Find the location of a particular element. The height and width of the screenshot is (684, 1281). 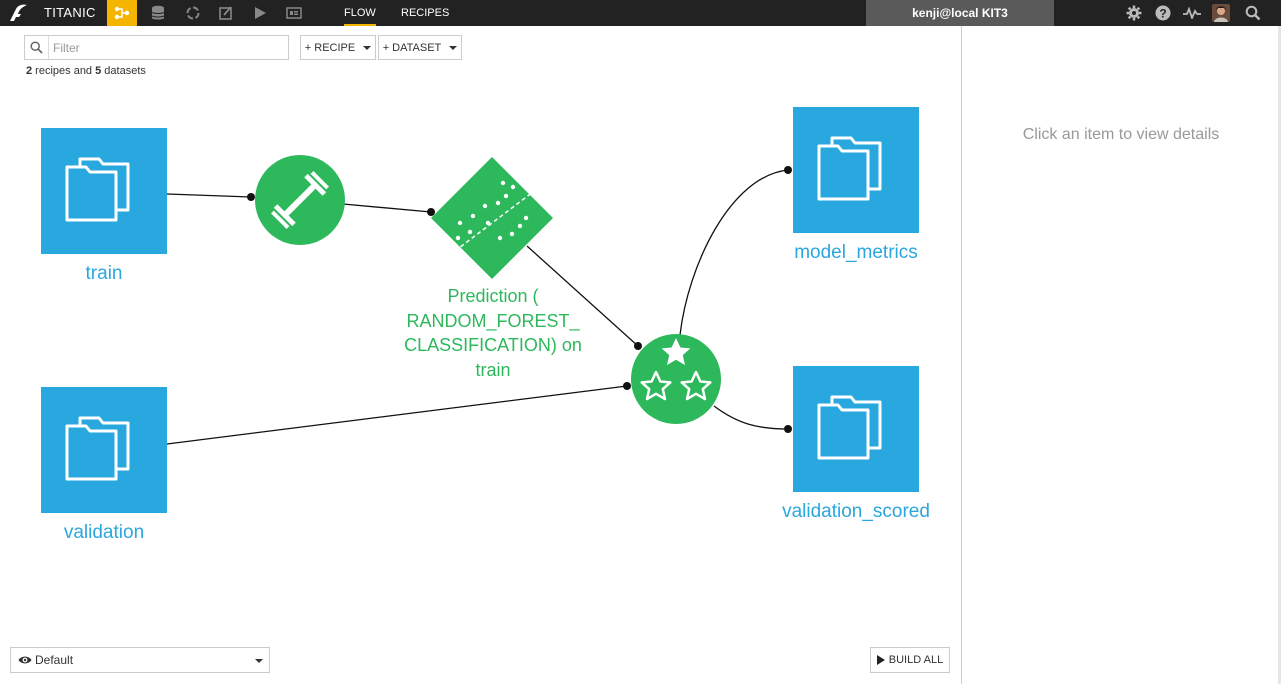

play-icon is located at coordinates (880, 660).